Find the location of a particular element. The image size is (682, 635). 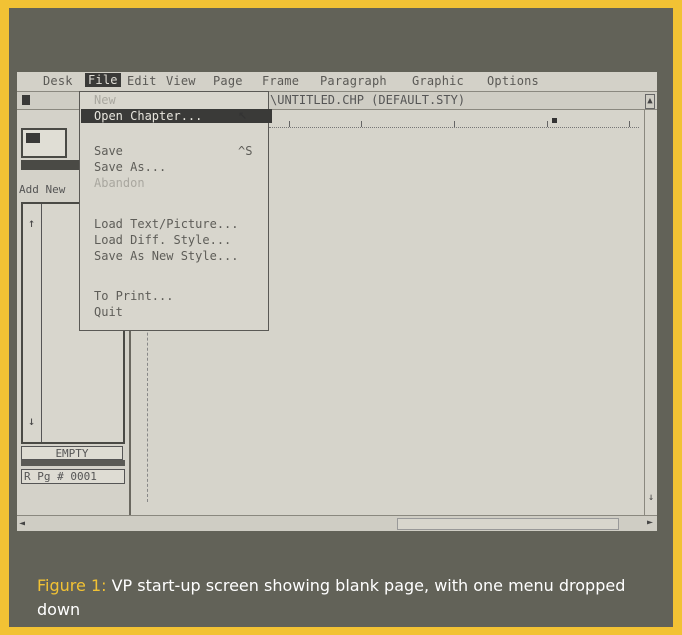

current-selection-status: EMPTY is located at coordinates (72, 453).